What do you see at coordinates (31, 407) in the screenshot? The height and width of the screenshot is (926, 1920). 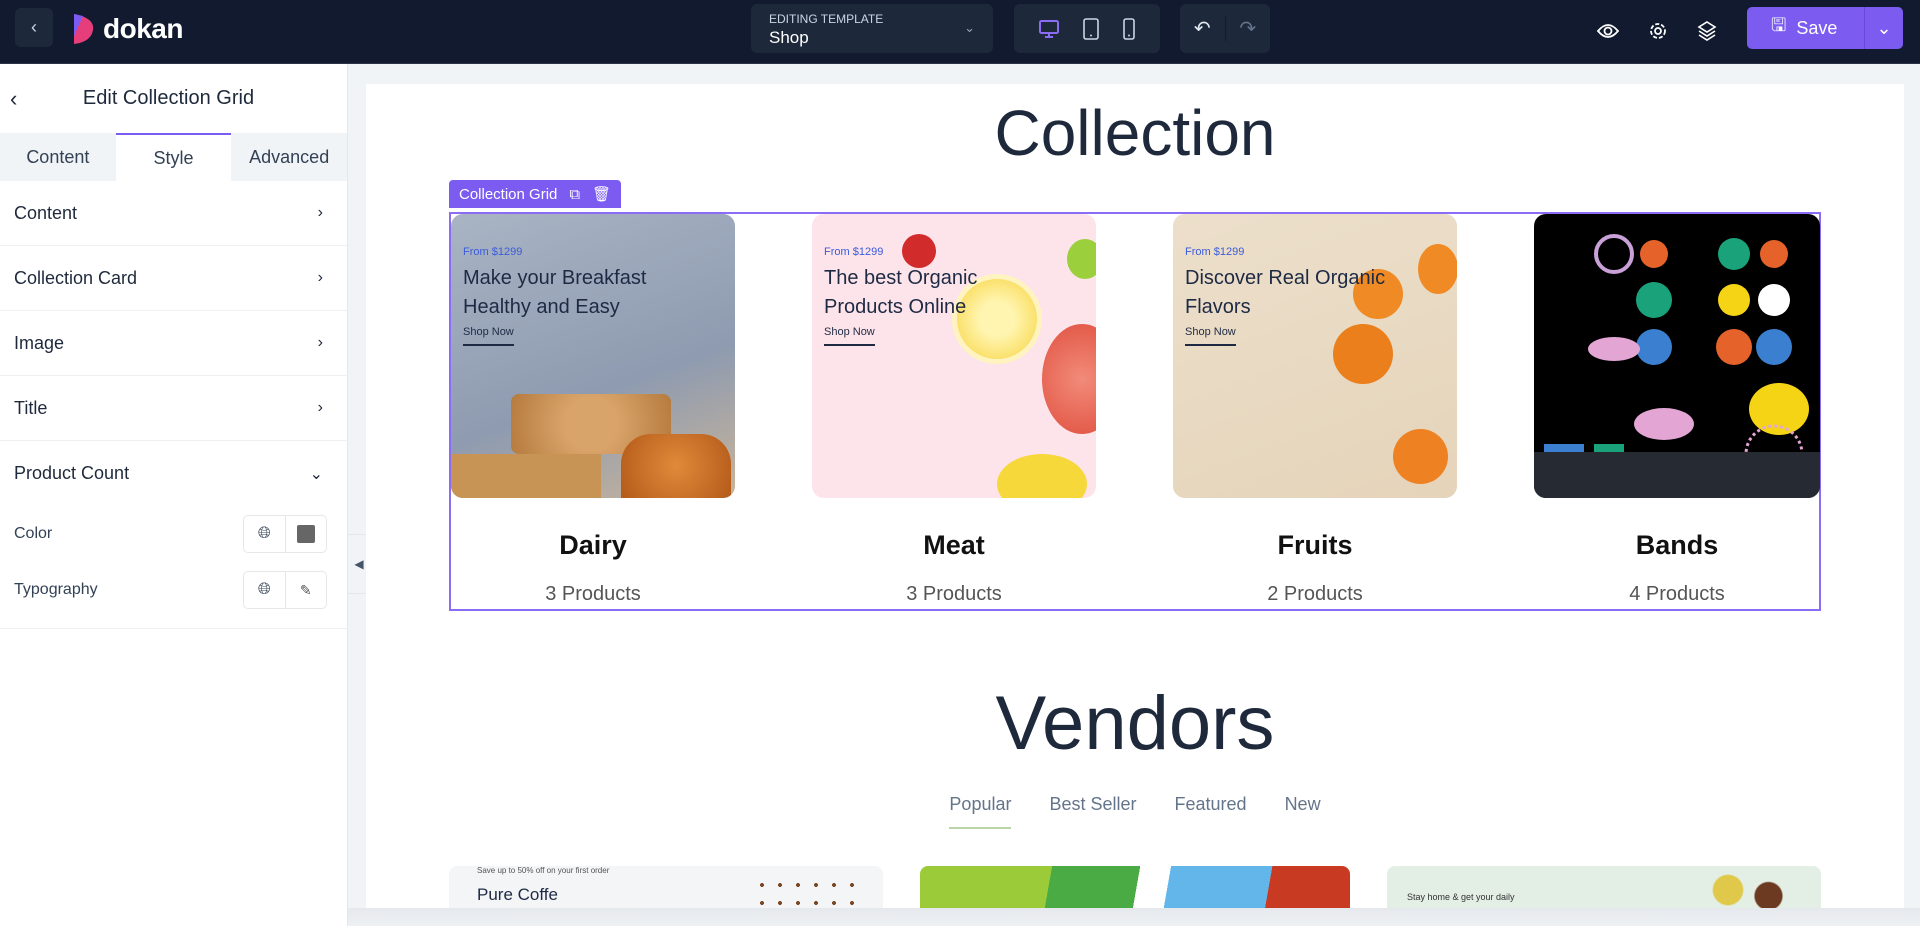 I see `section-label: Title` at bounding box center [31, 407].